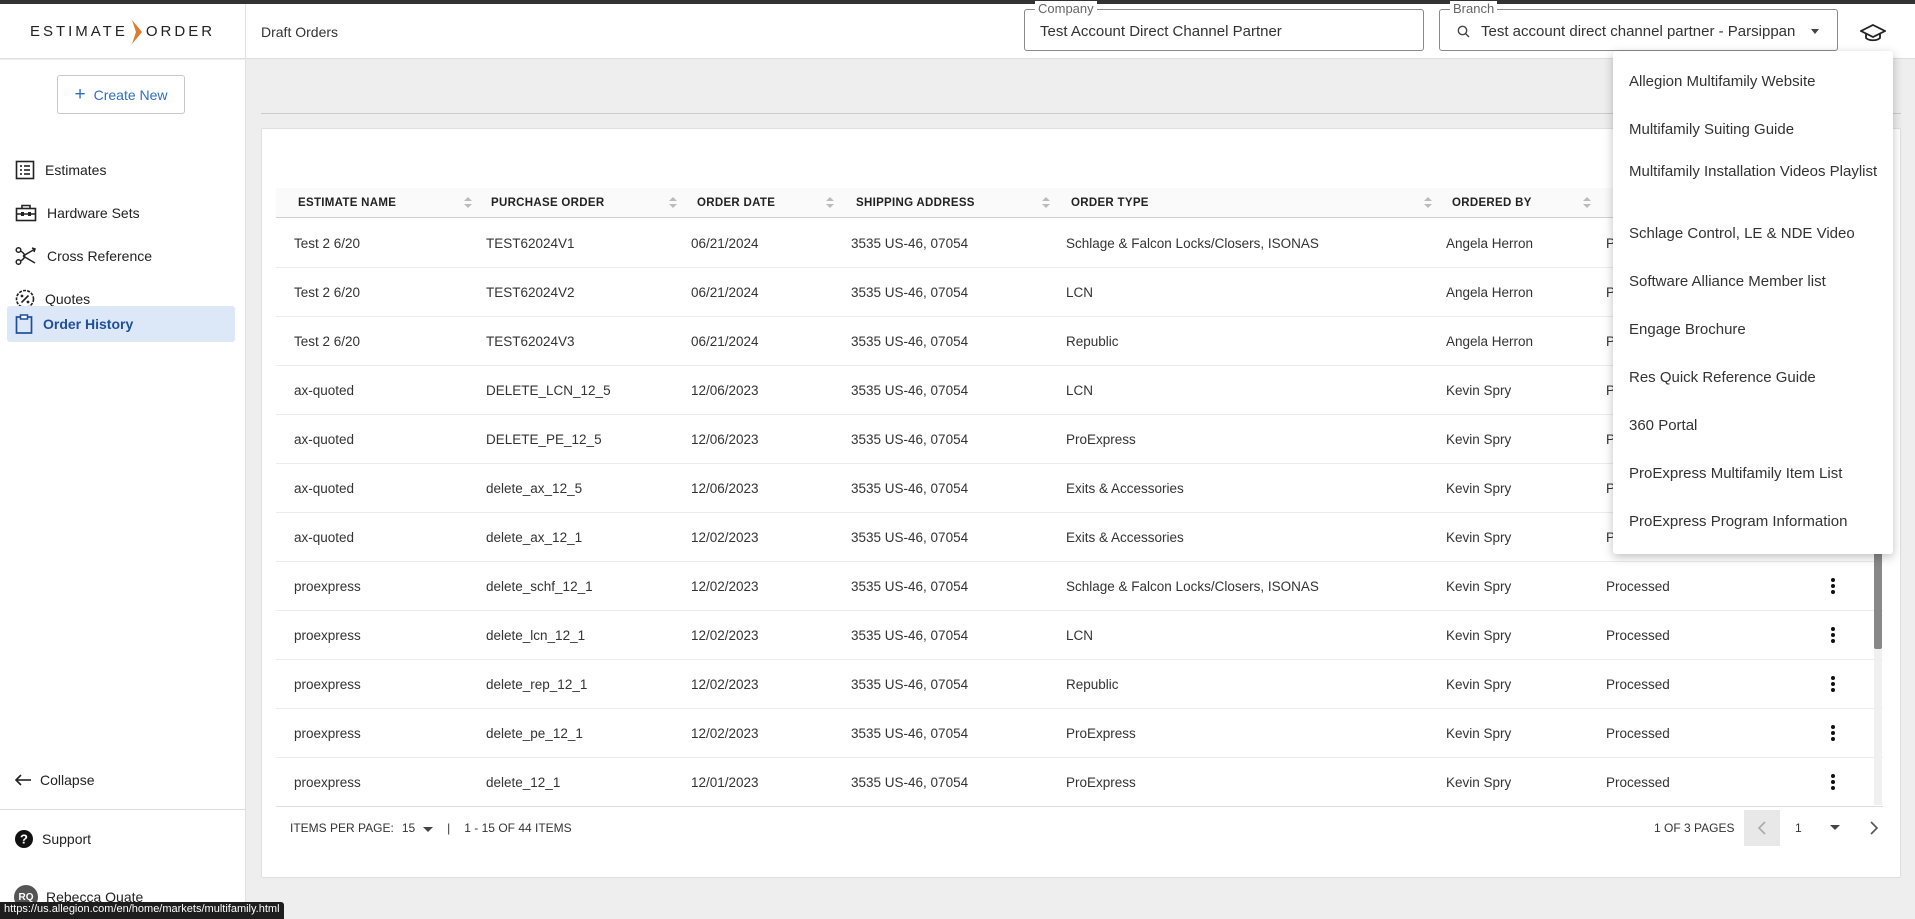 The width and height of the screenshot is (1915, 919). I want to click on toolbox-icon, so click(26, 213).